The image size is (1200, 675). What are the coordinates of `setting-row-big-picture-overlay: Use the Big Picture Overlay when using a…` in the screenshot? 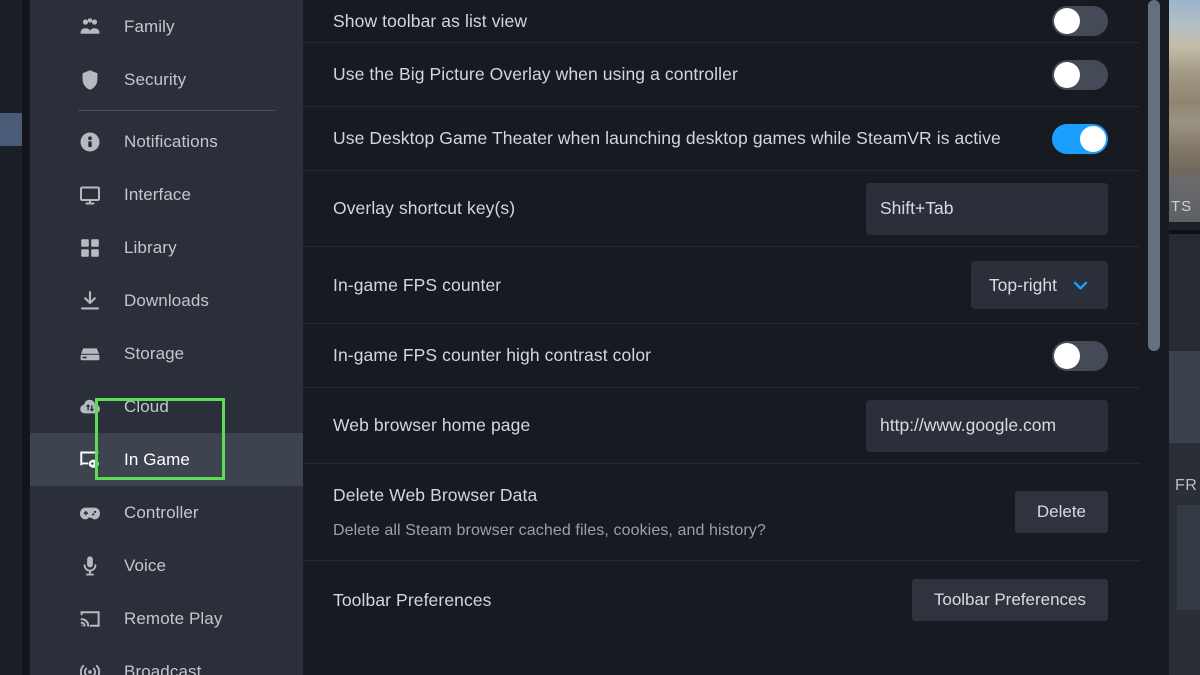 It's located at (721, 75).